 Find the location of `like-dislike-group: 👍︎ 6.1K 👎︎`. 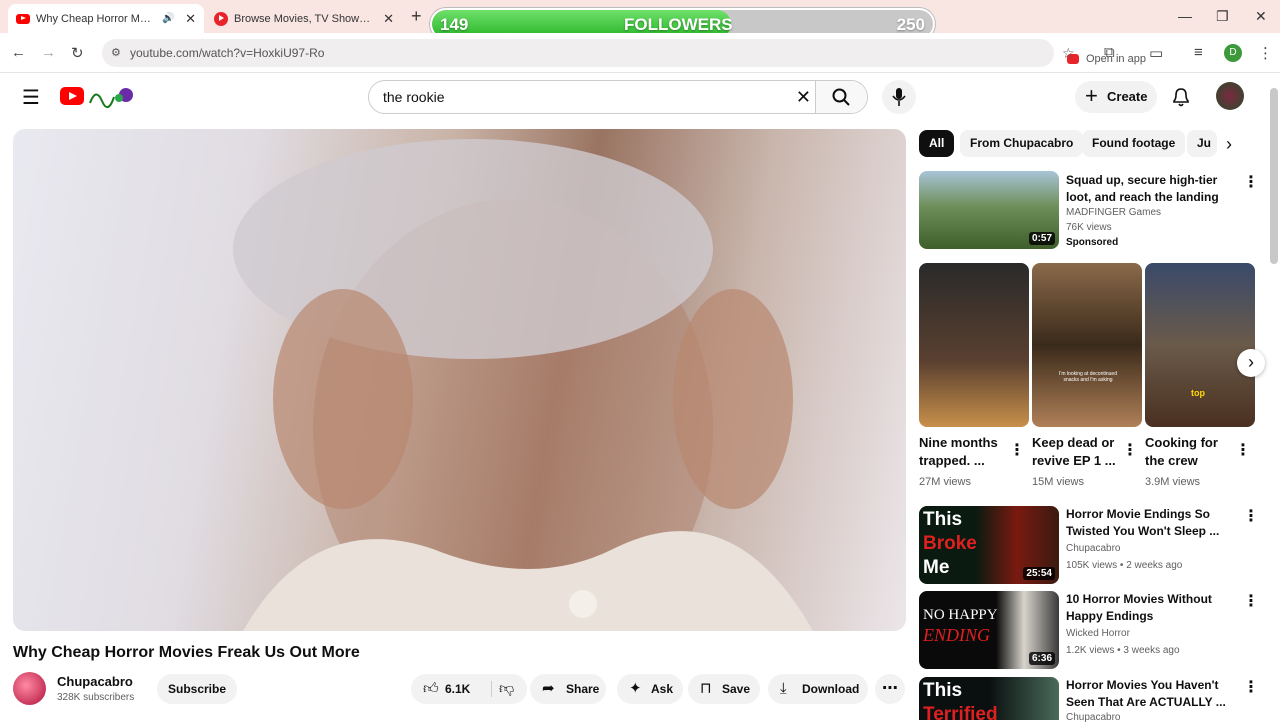

like-dislike-group: 👍︎ 6.1K 👎︎ is located at coordinates (469, 689).